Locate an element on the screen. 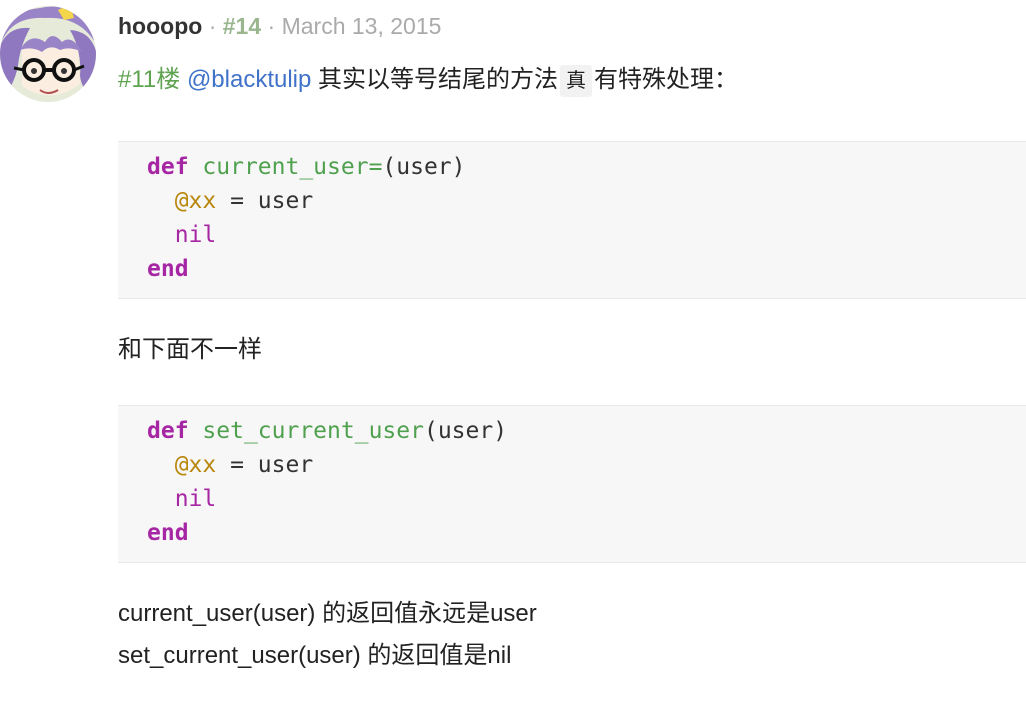  code-function-name: set_current_user is located at coordinates (313, 431).